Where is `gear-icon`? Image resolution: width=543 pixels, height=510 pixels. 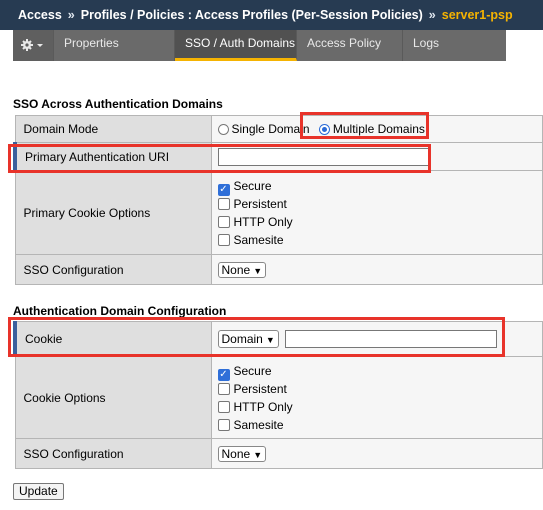 gear-icon is located at coordinates (32, 45).